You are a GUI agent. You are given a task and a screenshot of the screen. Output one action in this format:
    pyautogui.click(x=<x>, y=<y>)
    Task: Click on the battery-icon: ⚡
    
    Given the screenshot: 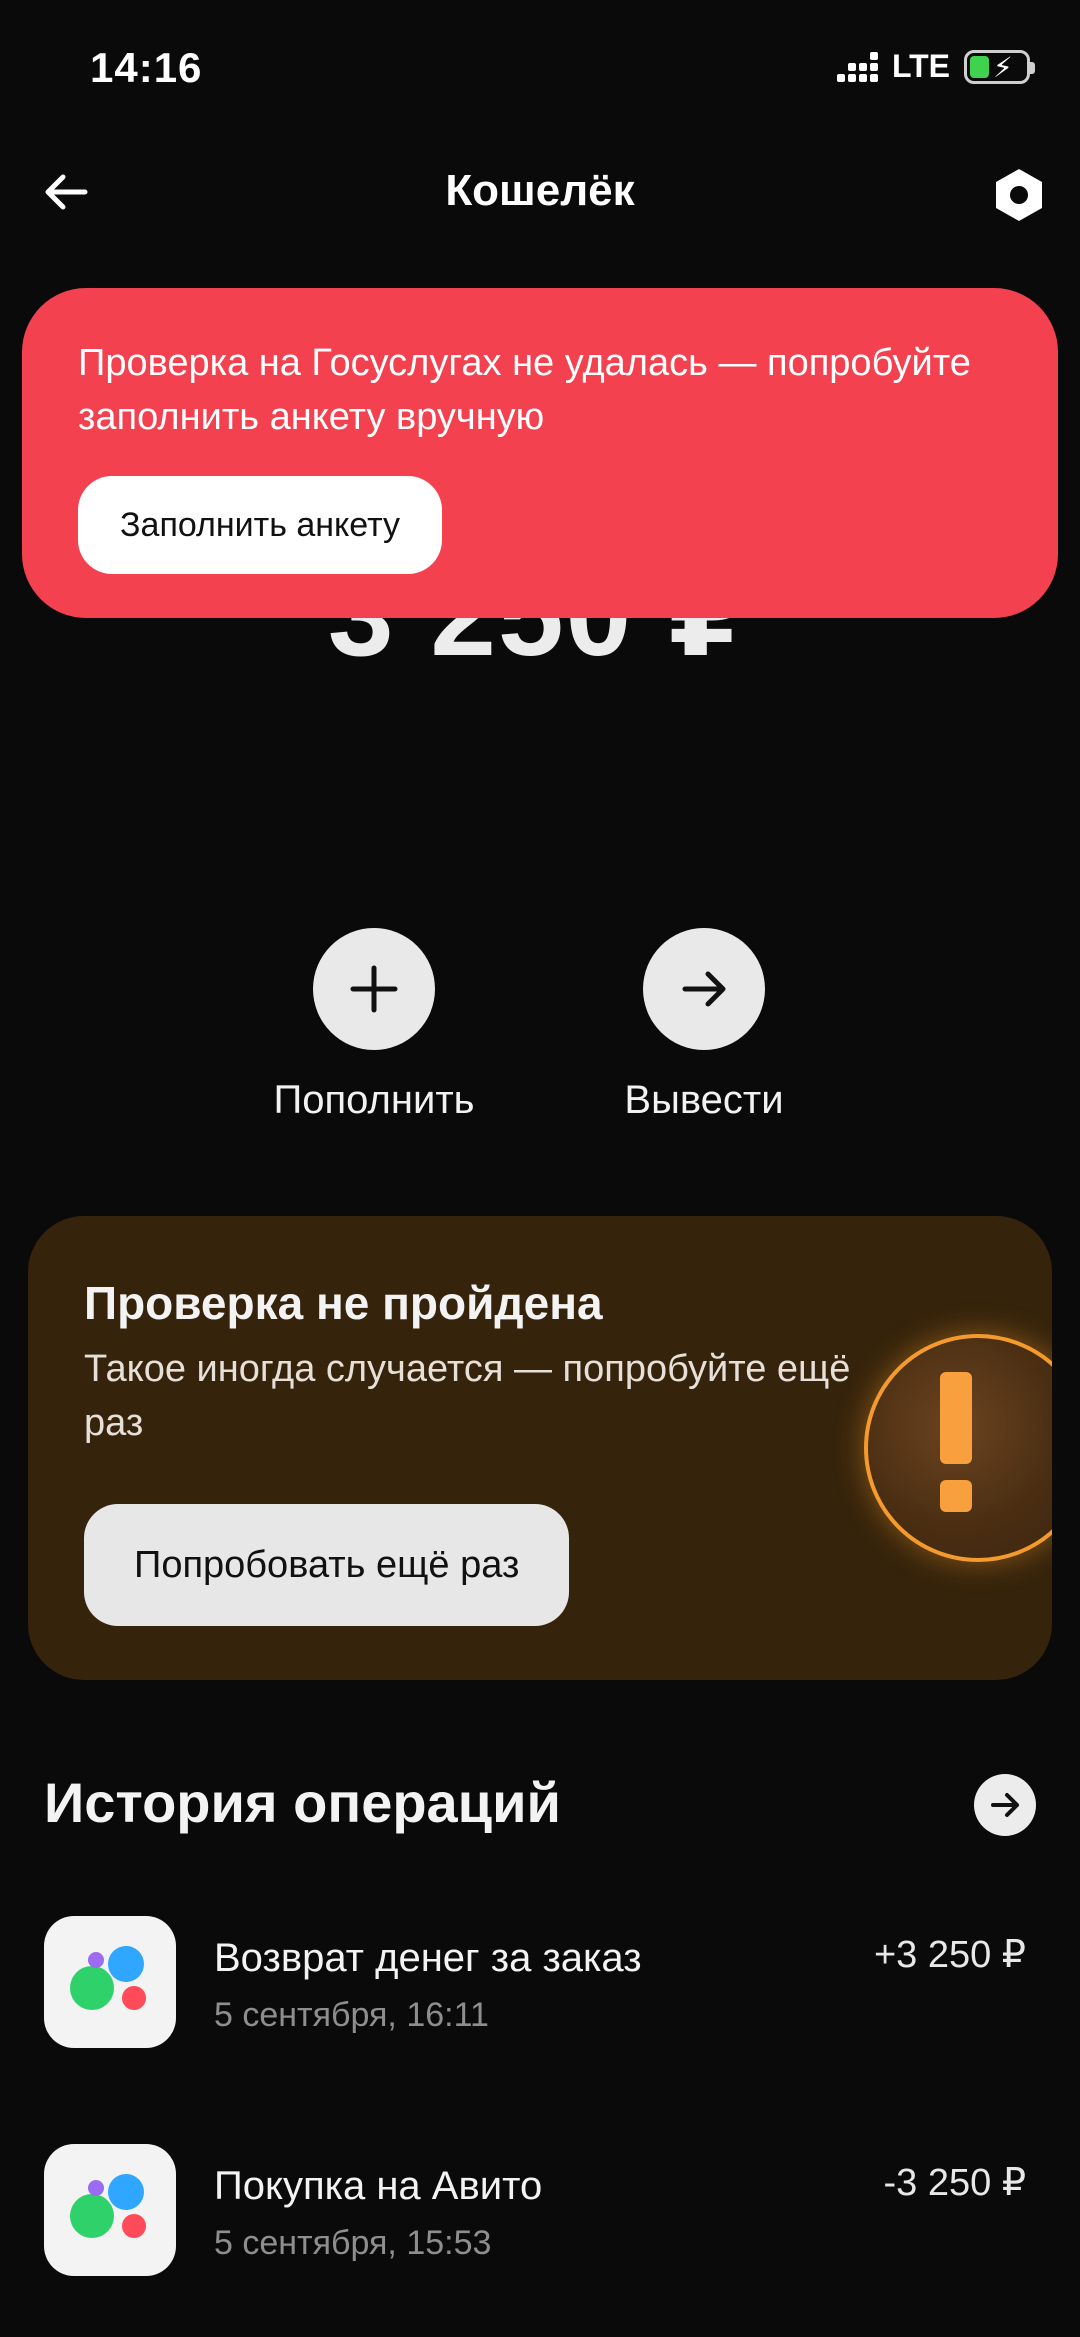 What is the action you would take?
    pyautogui.click(x=999, y=66)
    